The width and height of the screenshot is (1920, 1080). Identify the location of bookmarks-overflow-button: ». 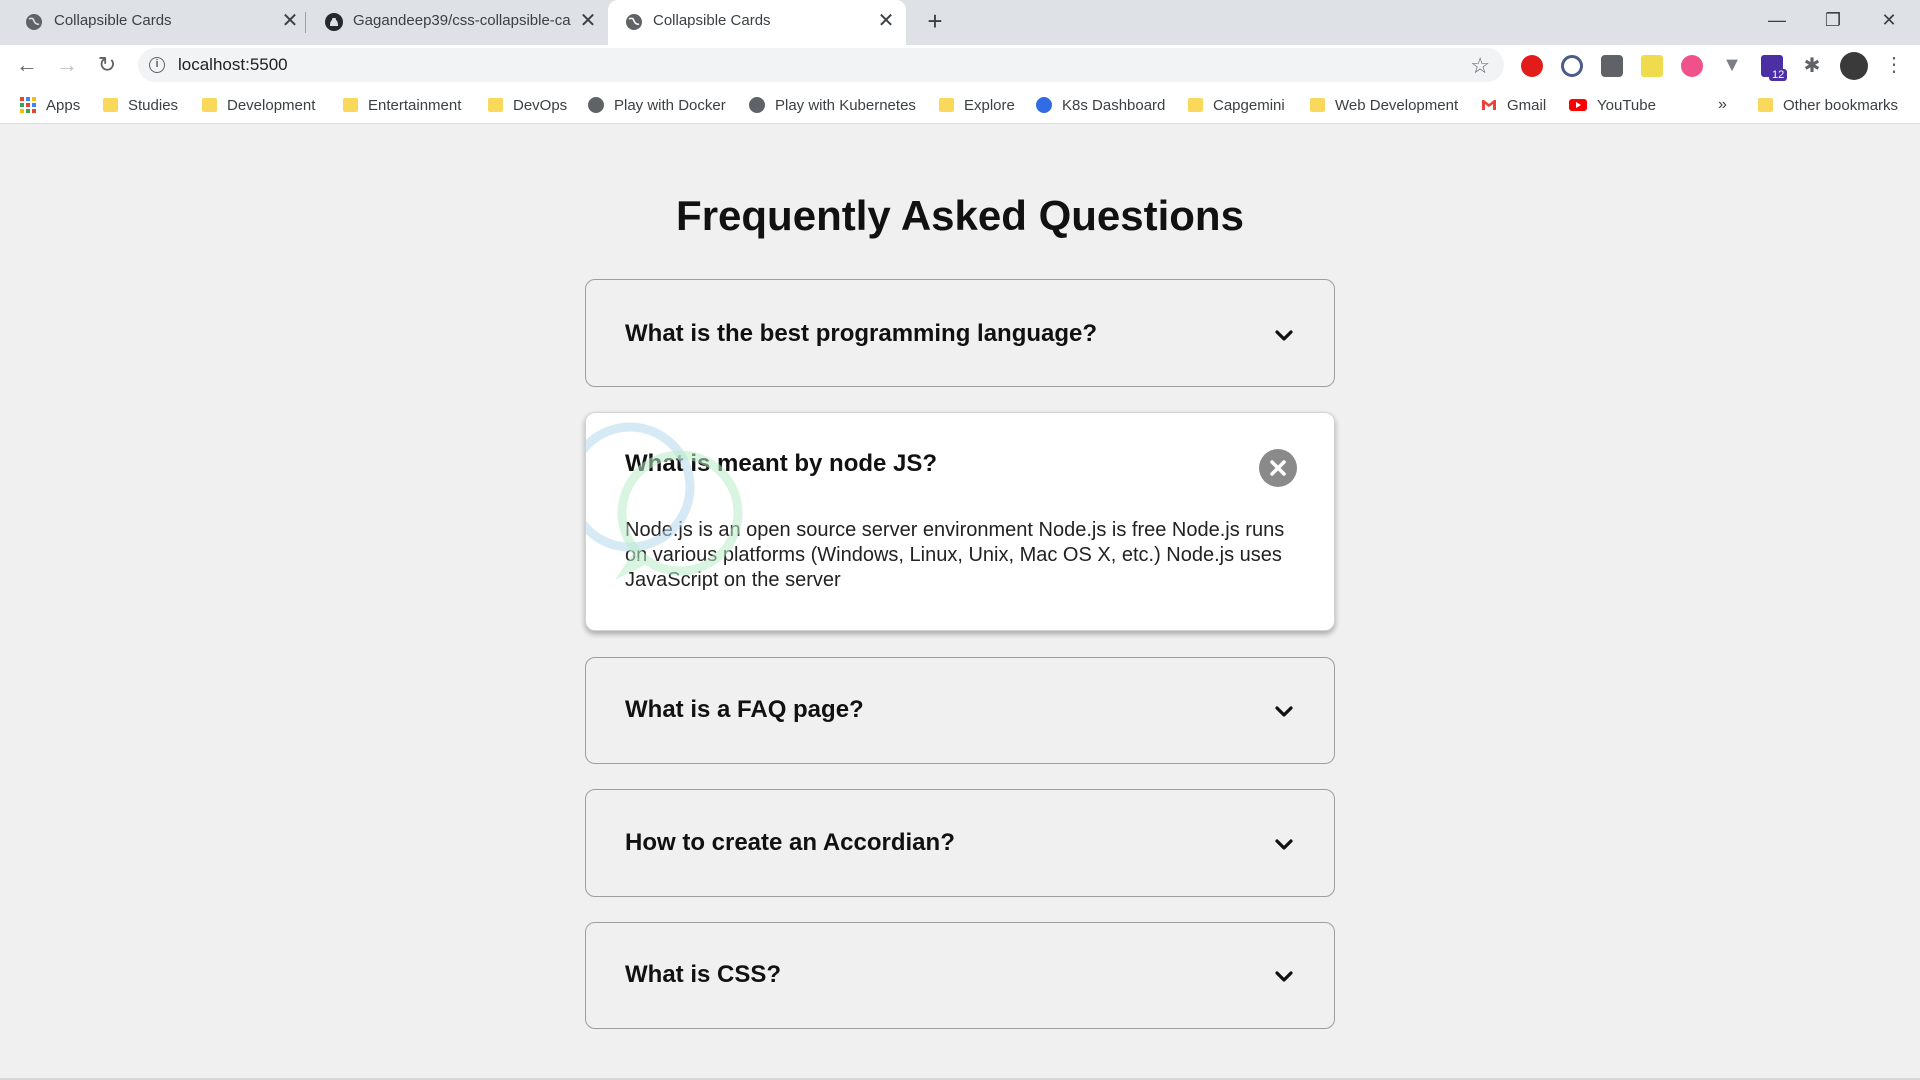
(1722, 105).